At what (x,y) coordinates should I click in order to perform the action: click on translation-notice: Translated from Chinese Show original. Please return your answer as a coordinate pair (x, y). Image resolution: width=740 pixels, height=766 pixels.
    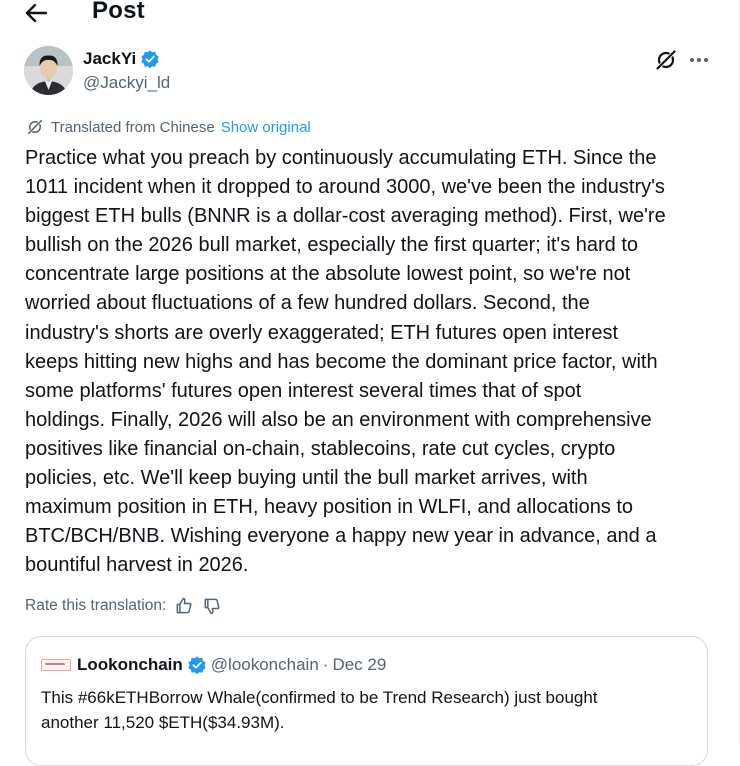
    Looking at the image, I should click on (168, 127).